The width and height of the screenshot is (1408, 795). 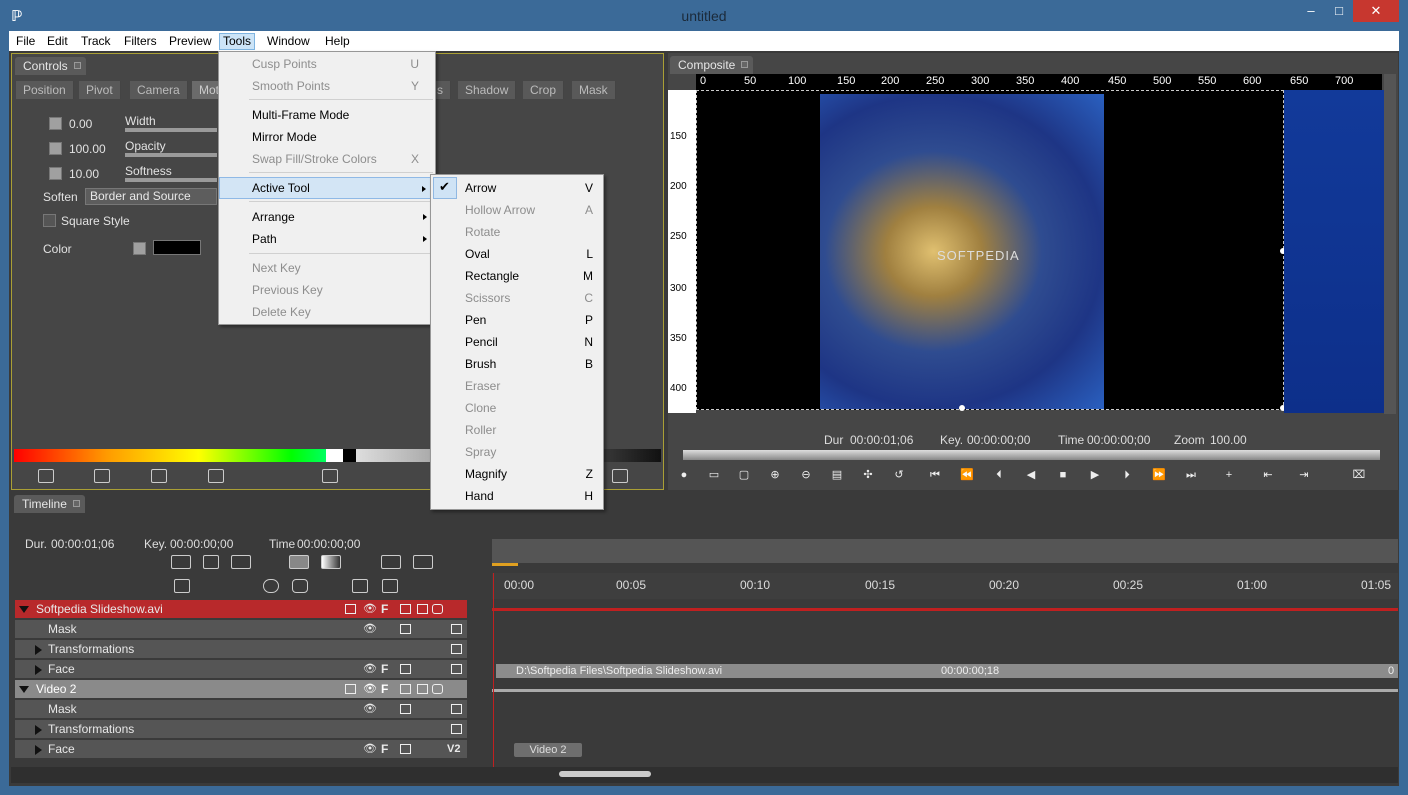 I want to click on track-row: Face 👁 F, so click(x=241, y=669).